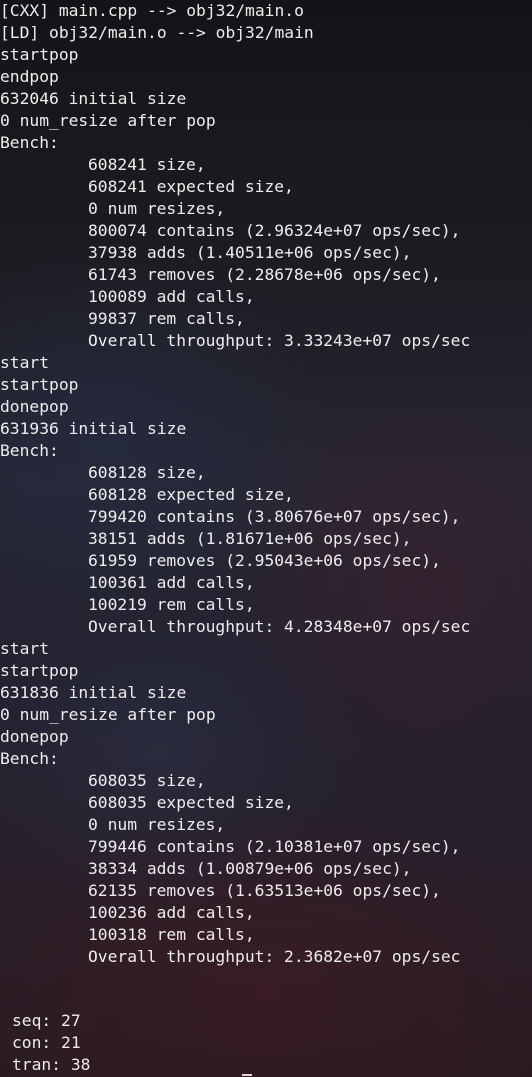  What do you see at coordinates (29, 76) in the screenshot?
I see `output-line: endpop` at bounding box center [29, 76].